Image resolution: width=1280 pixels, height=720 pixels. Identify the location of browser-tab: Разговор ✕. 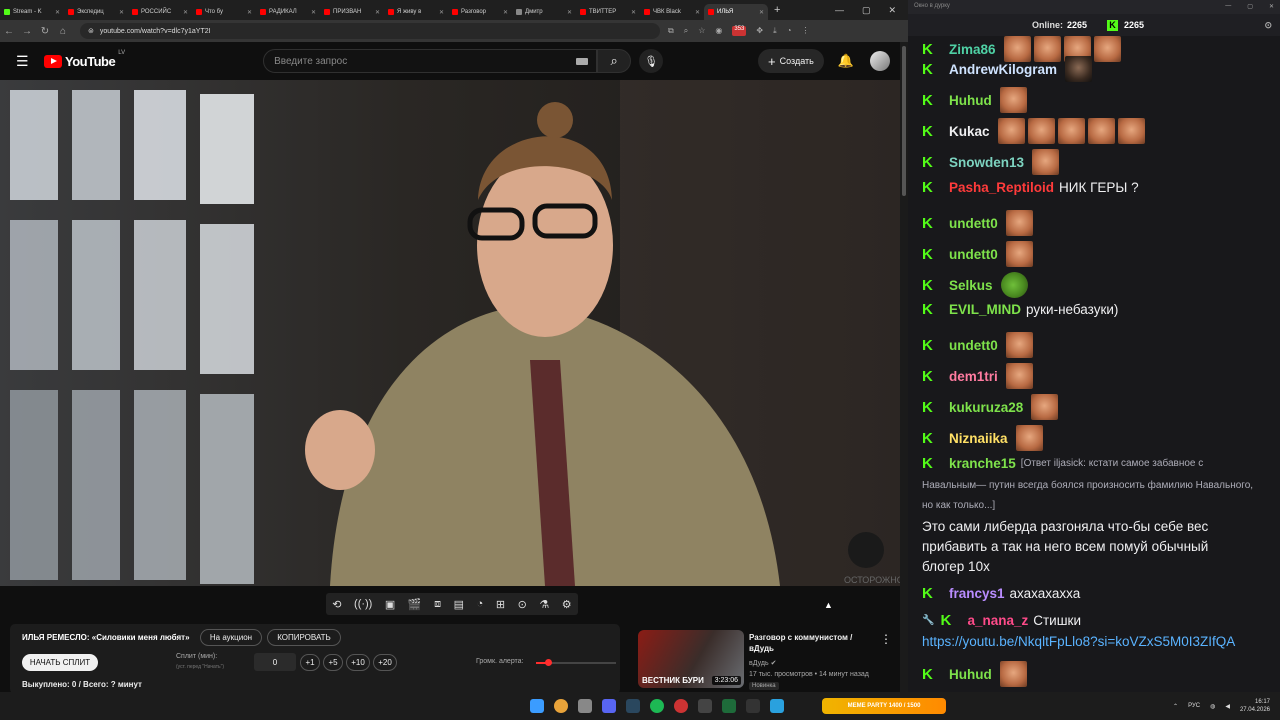
(480, 12).